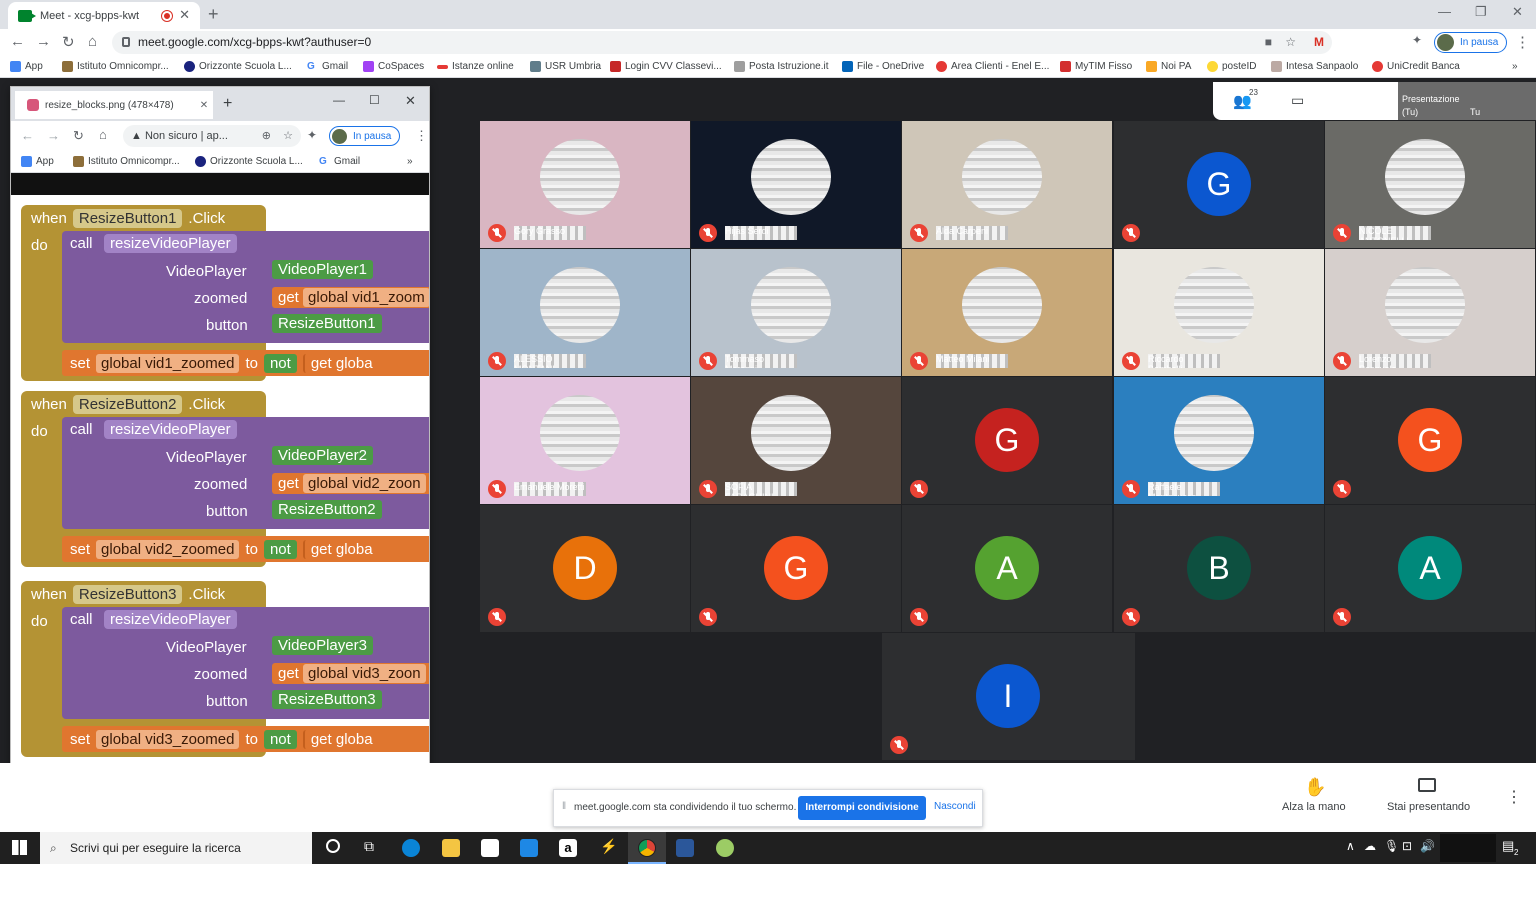 Image resolution: width=1536 pixels, height=899 pixels. Describe the element at coordinates (1008, 696) in the screenshot. I see `participant-tile: I` at that location.